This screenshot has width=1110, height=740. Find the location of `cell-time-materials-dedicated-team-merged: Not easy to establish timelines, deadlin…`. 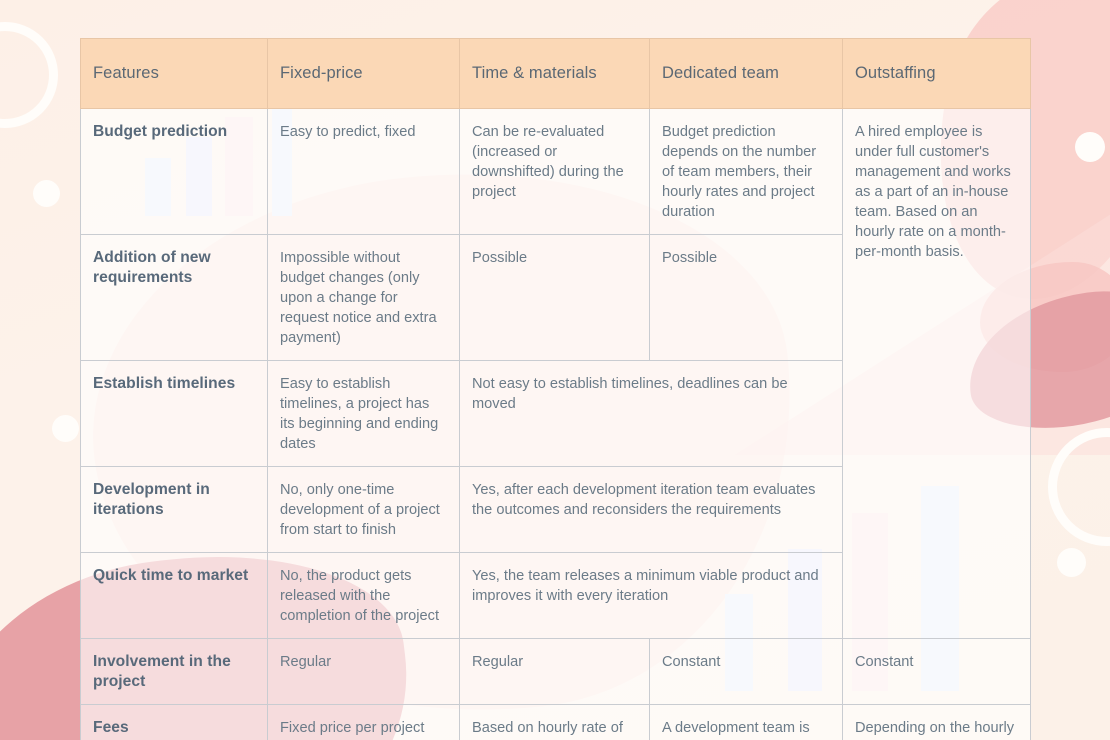

cell-time-materials-dedicated-team-merged: Not easy to establish timelines, deadlin… is located at coordinates (651, 413).